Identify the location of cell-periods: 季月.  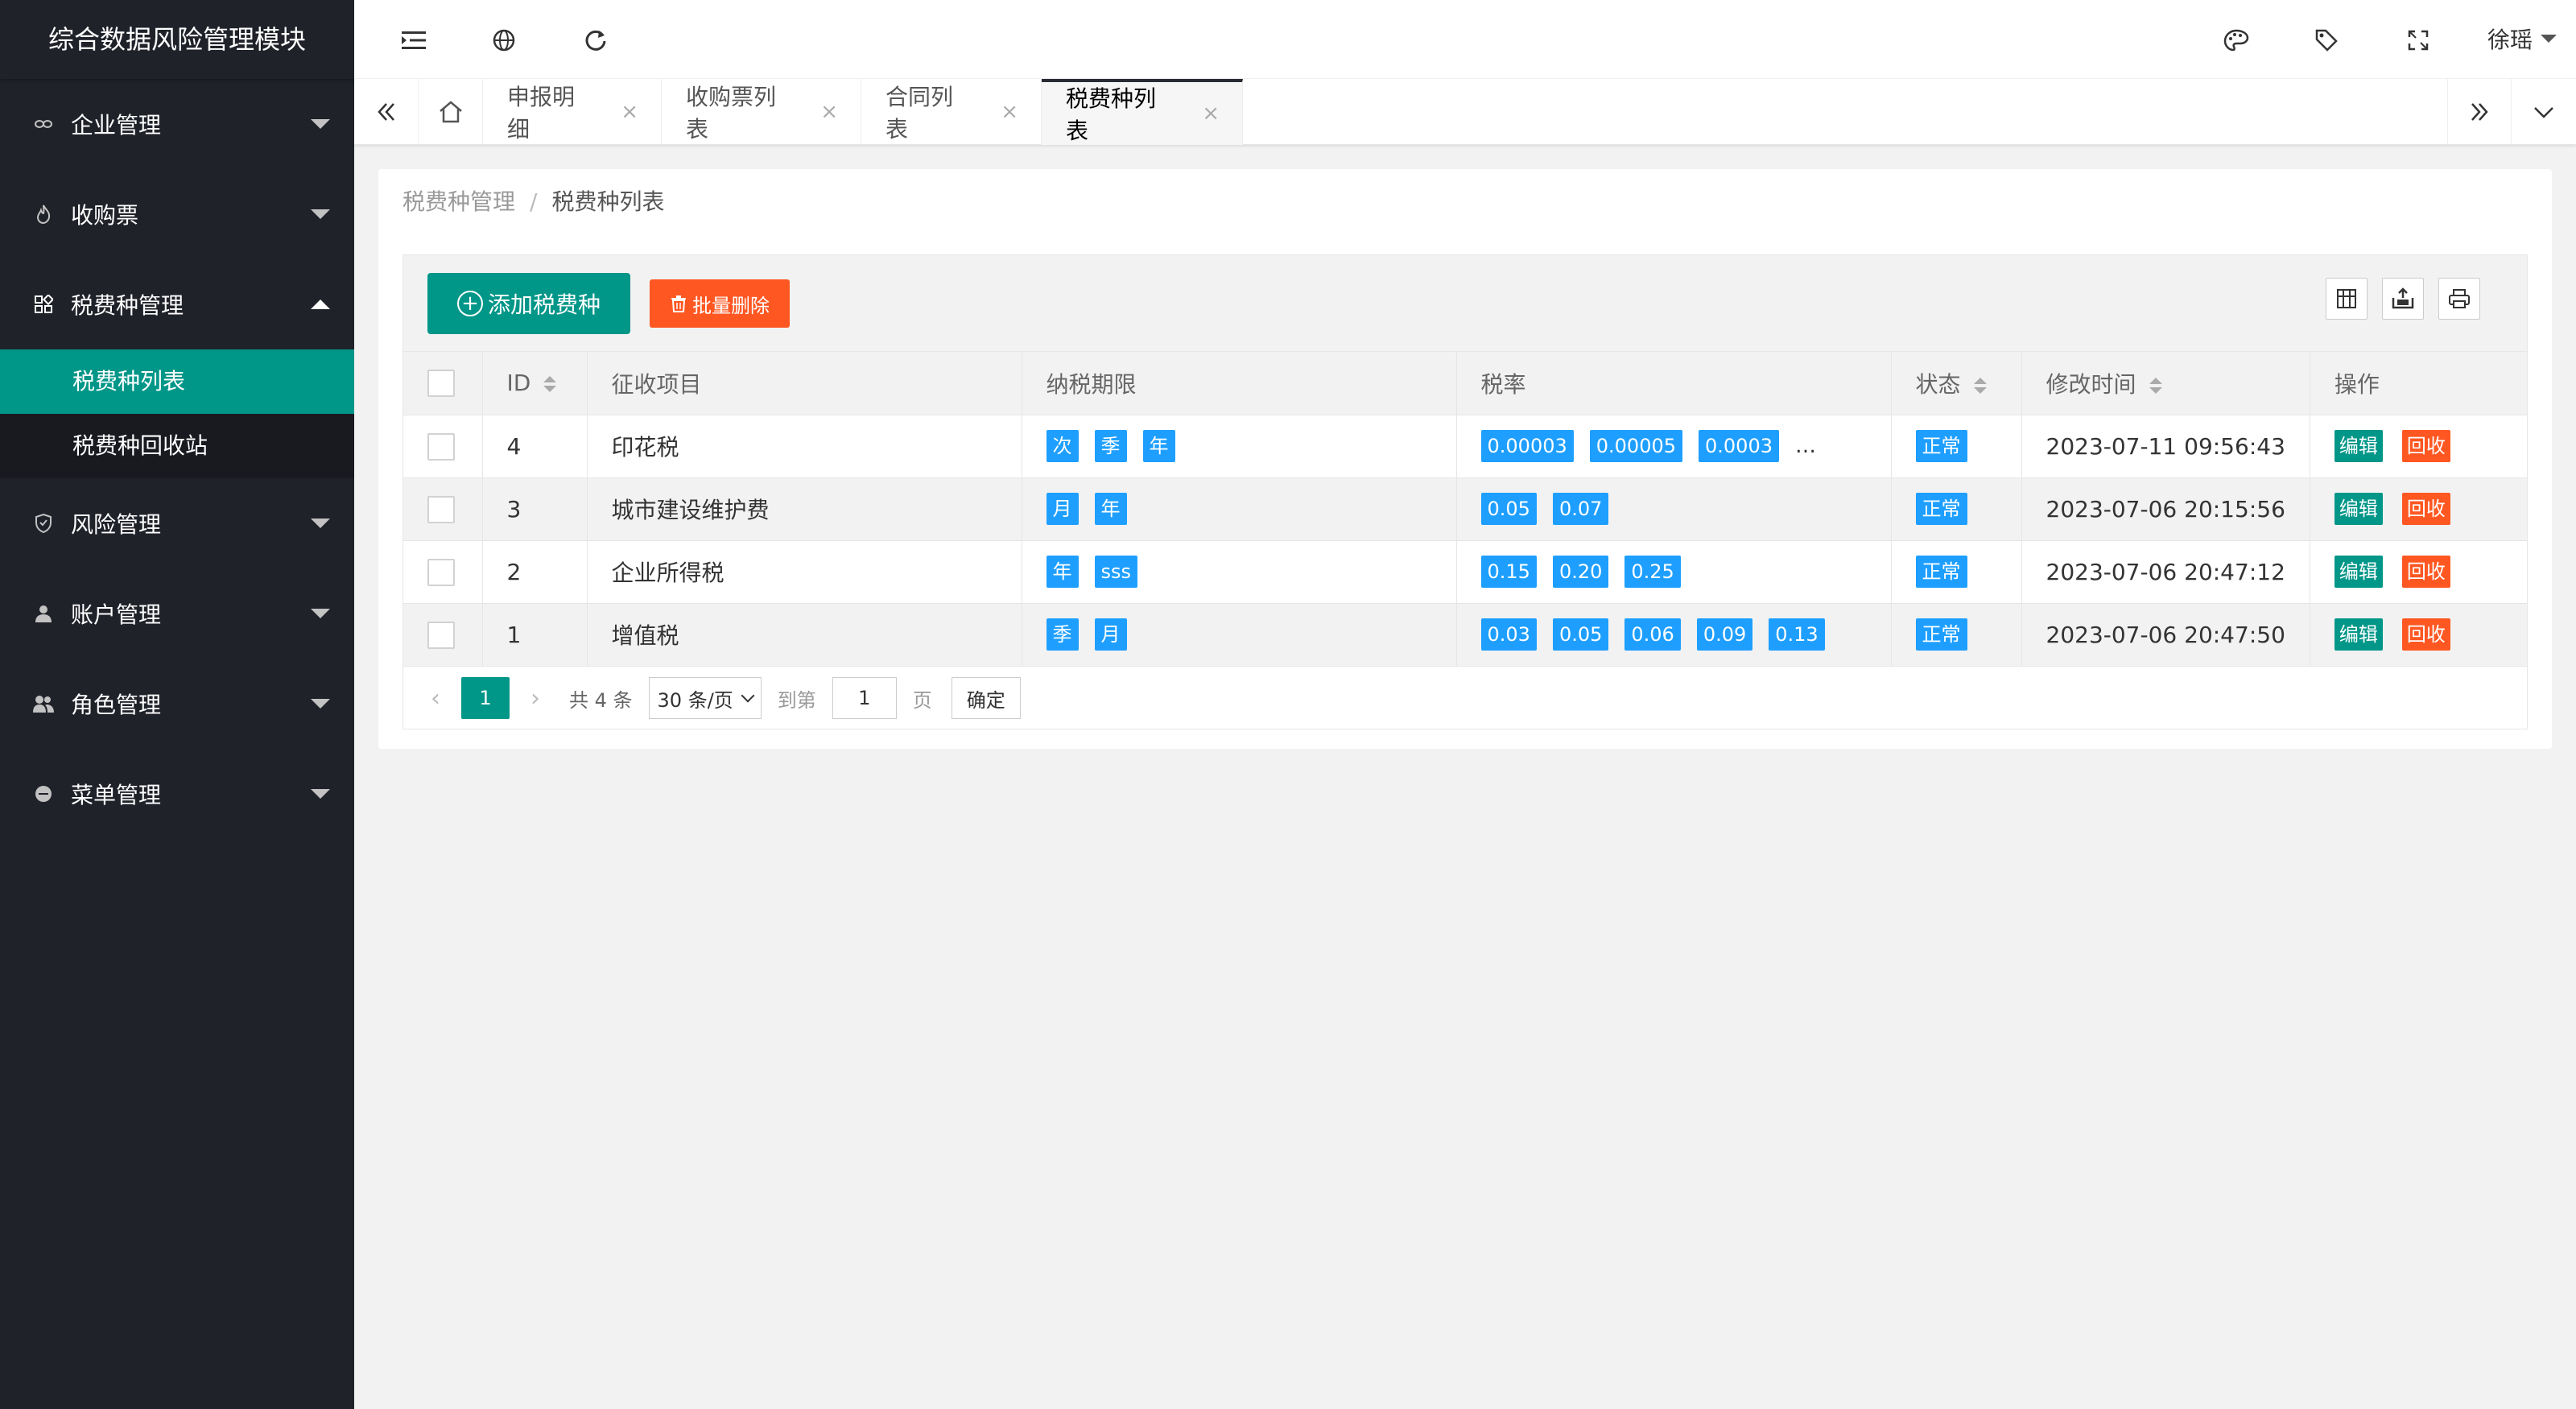
(1239, 635).